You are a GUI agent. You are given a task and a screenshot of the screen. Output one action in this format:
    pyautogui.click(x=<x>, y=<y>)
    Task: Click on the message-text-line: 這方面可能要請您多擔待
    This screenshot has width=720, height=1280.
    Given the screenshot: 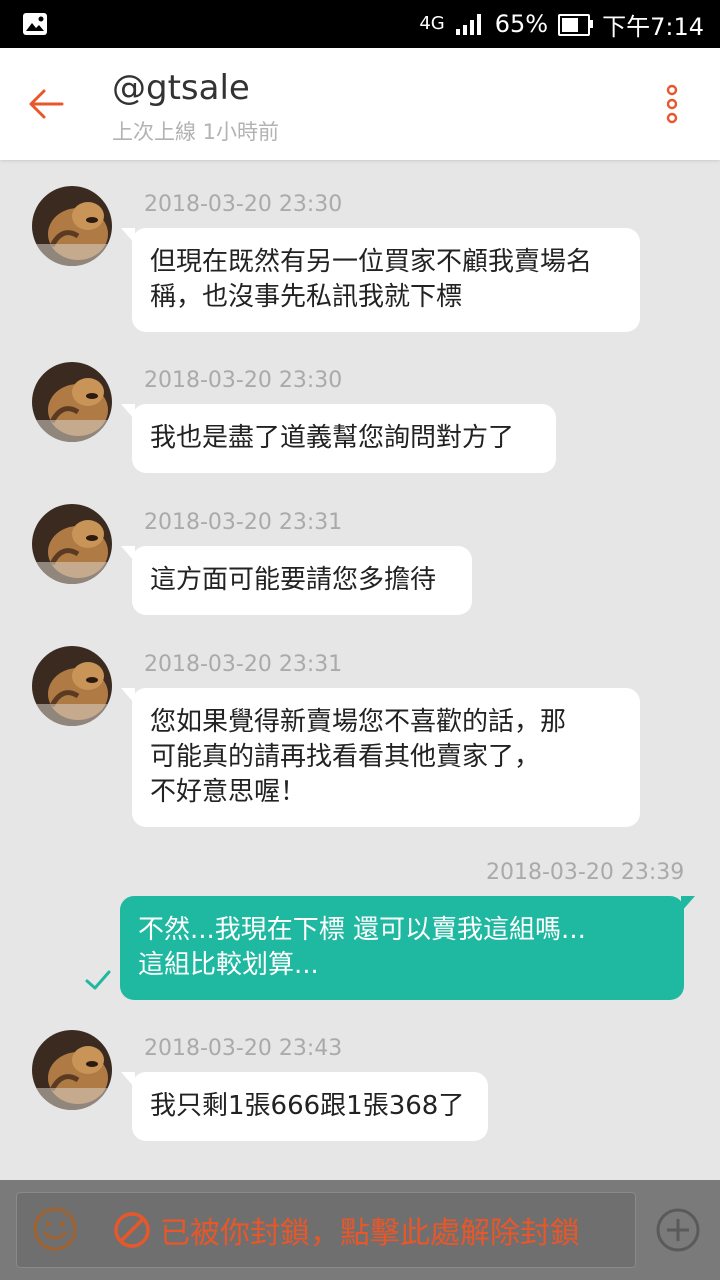 What is the action you would take?
    pyautogui.click(x=293, y=580)
    